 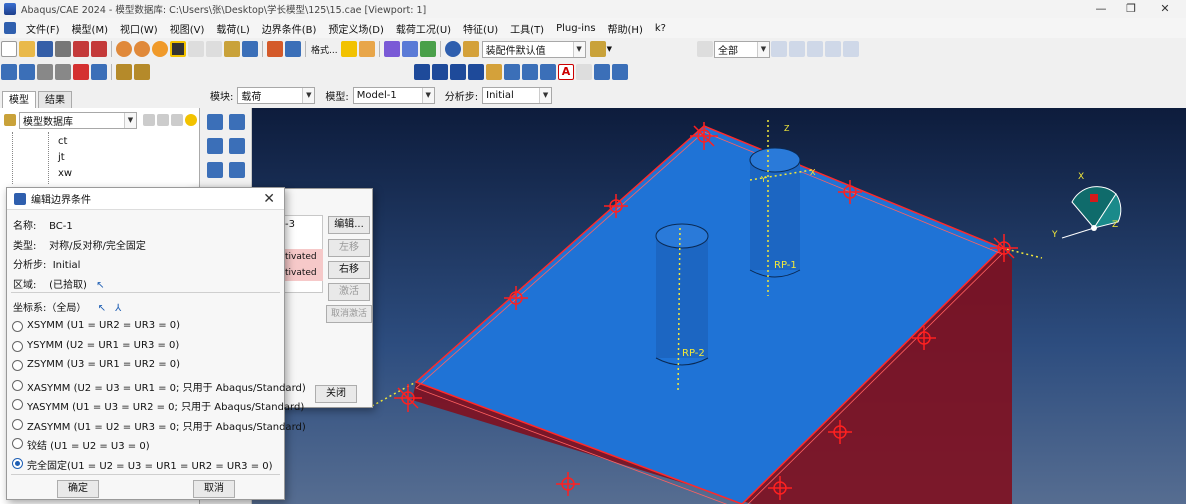 What do you see at coordinates (470, 49) in the screenshot?
I see `assembly-display-icon` at bounding box center [470, 49].